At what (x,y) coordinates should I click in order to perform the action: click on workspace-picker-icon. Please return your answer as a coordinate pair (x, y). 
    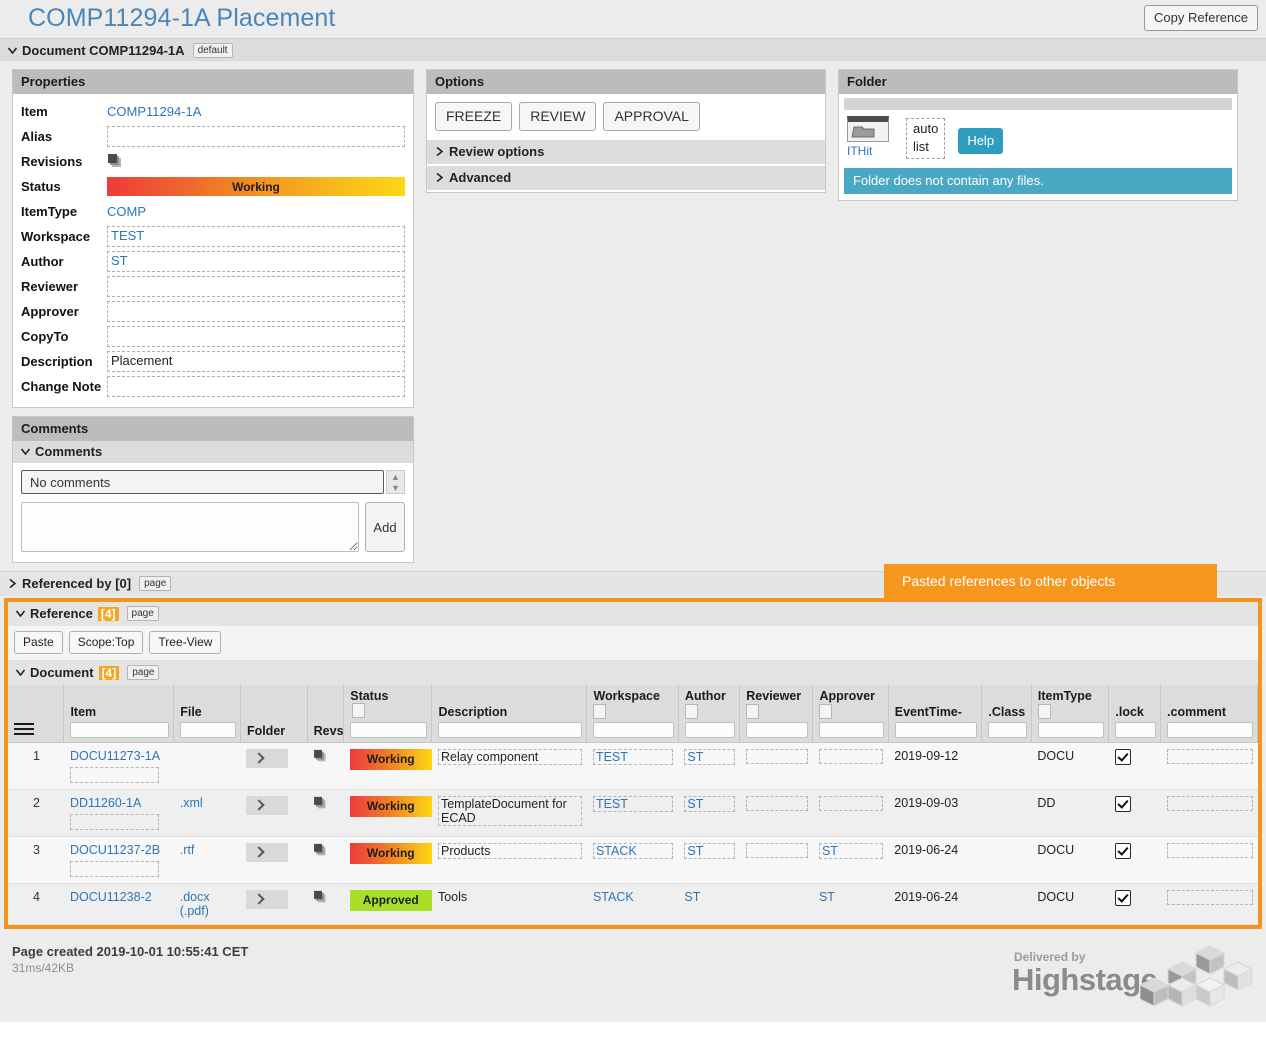
    Looking at the image, I should click on (600, 711).